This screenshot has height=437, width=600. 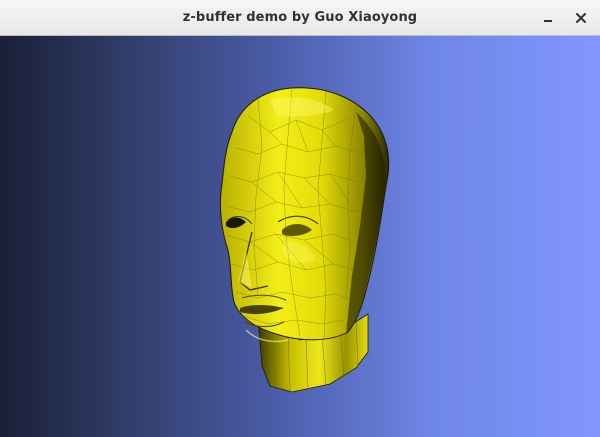 I want to click on window-title: z-buffer demo by Guo Xiaoyong, so click(x=300, y=17).